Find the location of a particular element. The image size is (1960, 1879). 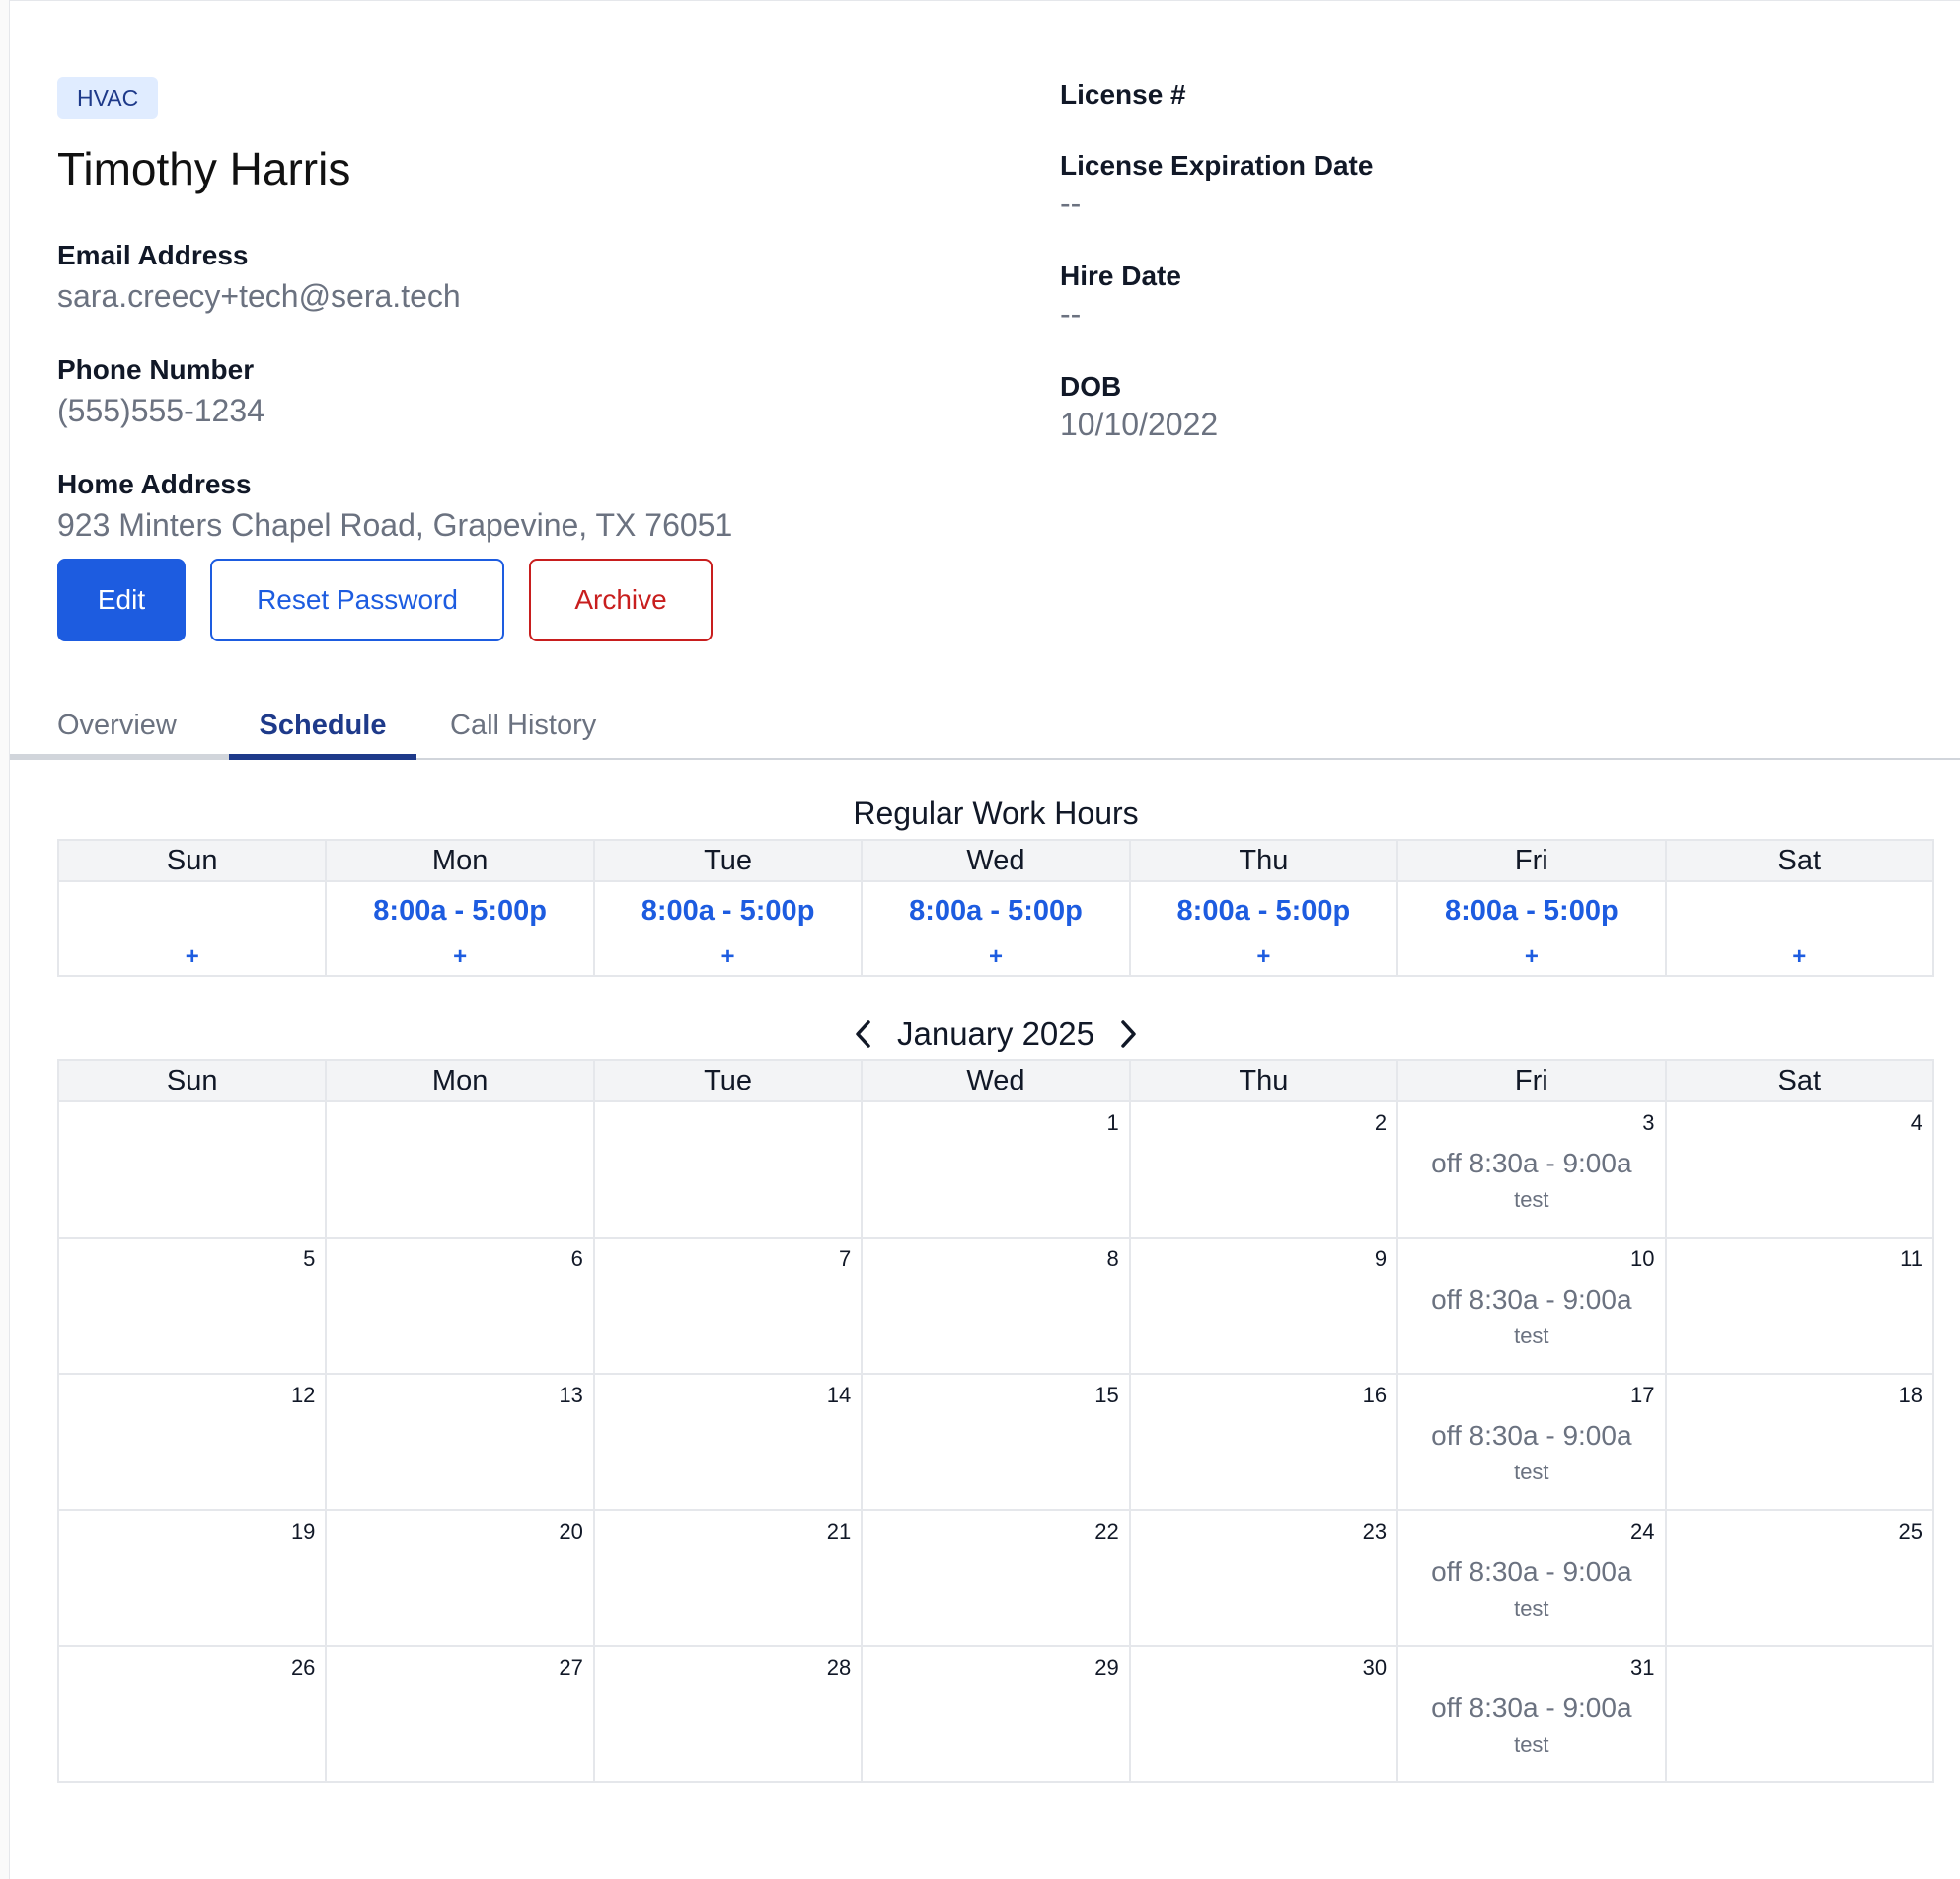

calendar-day-cell: 14 is located at coordinates (728, 1442).